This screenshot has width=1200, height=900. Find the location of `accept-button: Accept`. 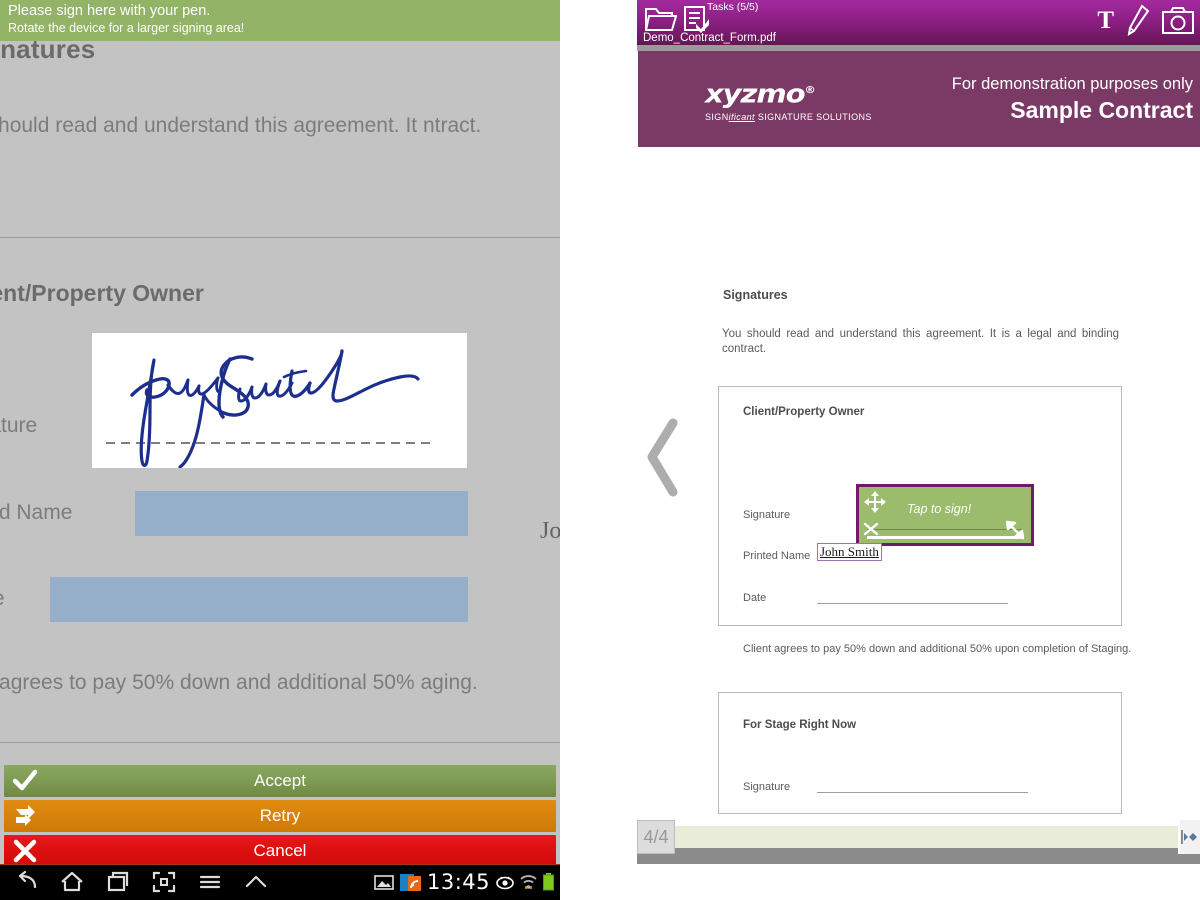

accept-button: Accept is located at coordinates (280, 781).